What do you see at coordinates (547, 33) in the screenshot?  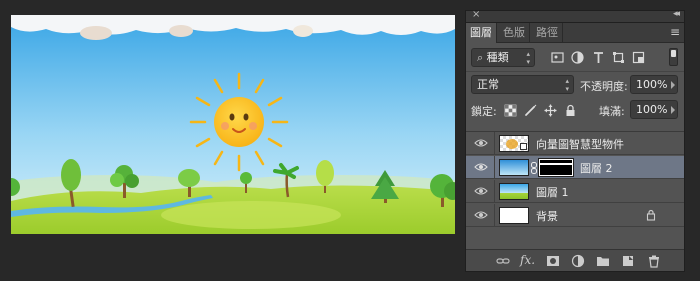 I see `tab-paths: 路徑` at bounding box center [547, 33].